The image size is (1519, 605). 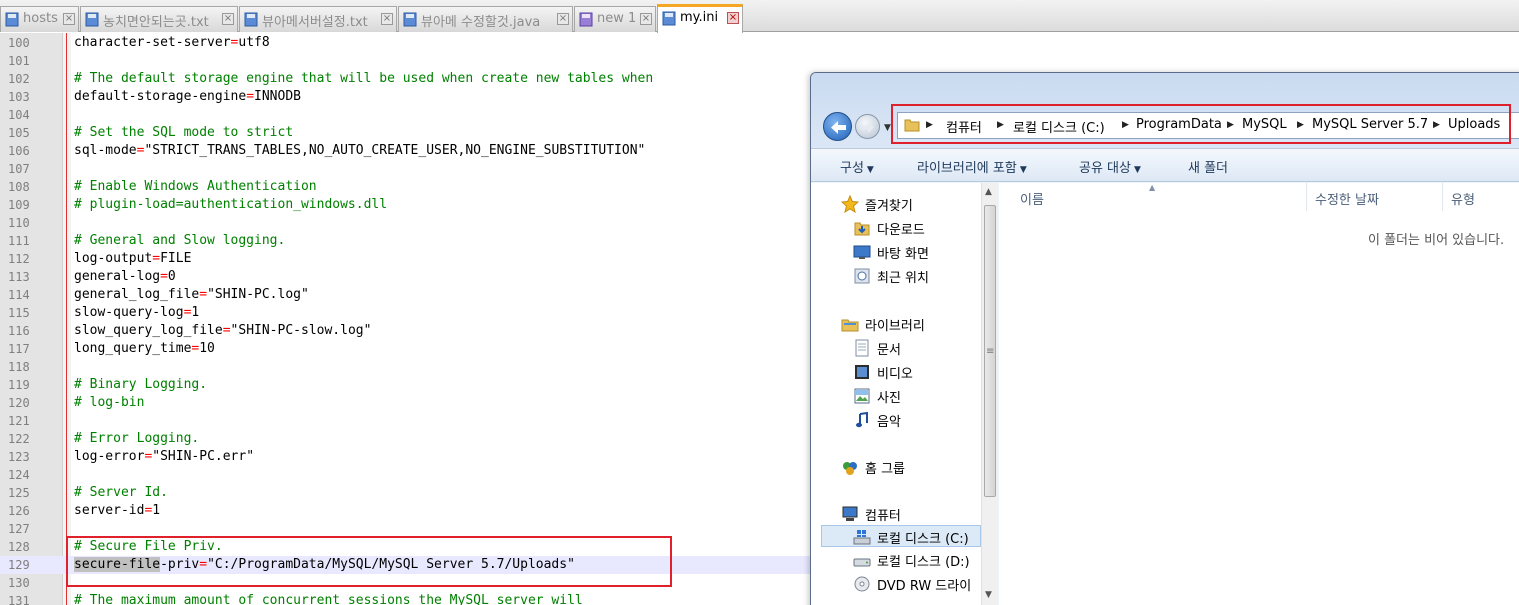 What do you see at coordinates (1201, 124) in the screenshot?
I see `annotation-box-address-bar` at bounding box center [1201, 124].